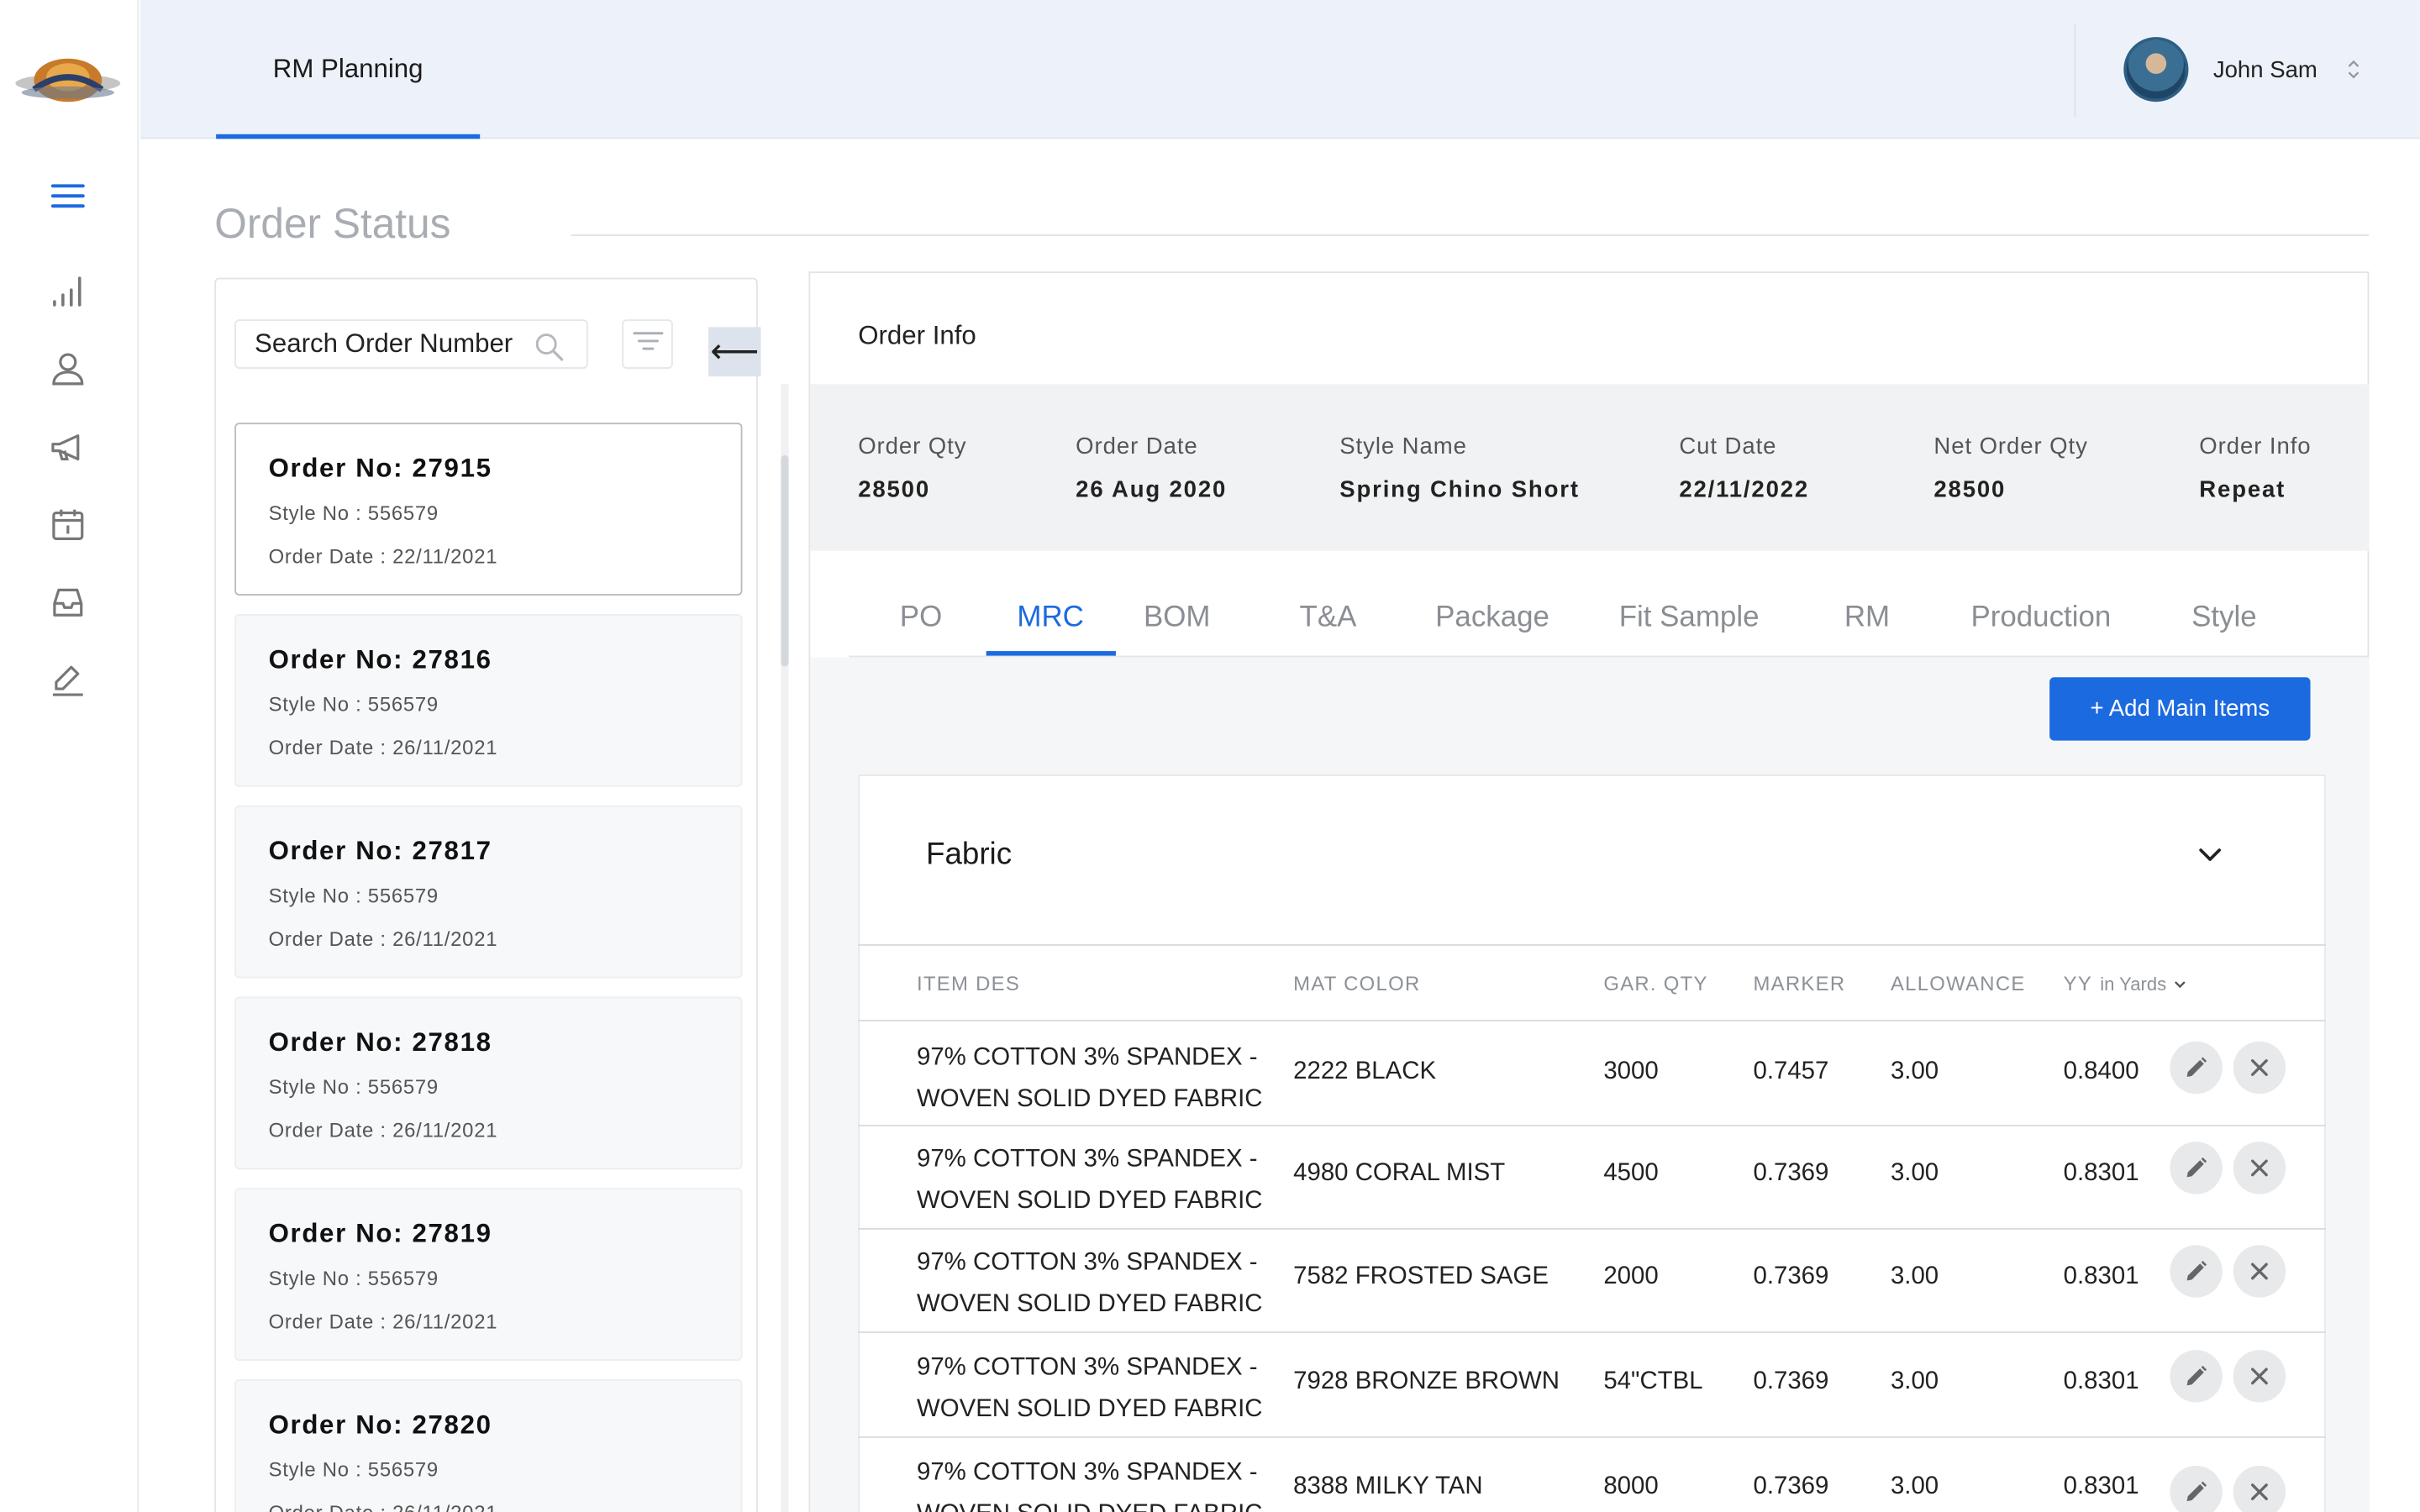  What do you see at coordinates (67, 447) in the screenshot?
I see `megaphone-icon` at bounding box center [67, 447].